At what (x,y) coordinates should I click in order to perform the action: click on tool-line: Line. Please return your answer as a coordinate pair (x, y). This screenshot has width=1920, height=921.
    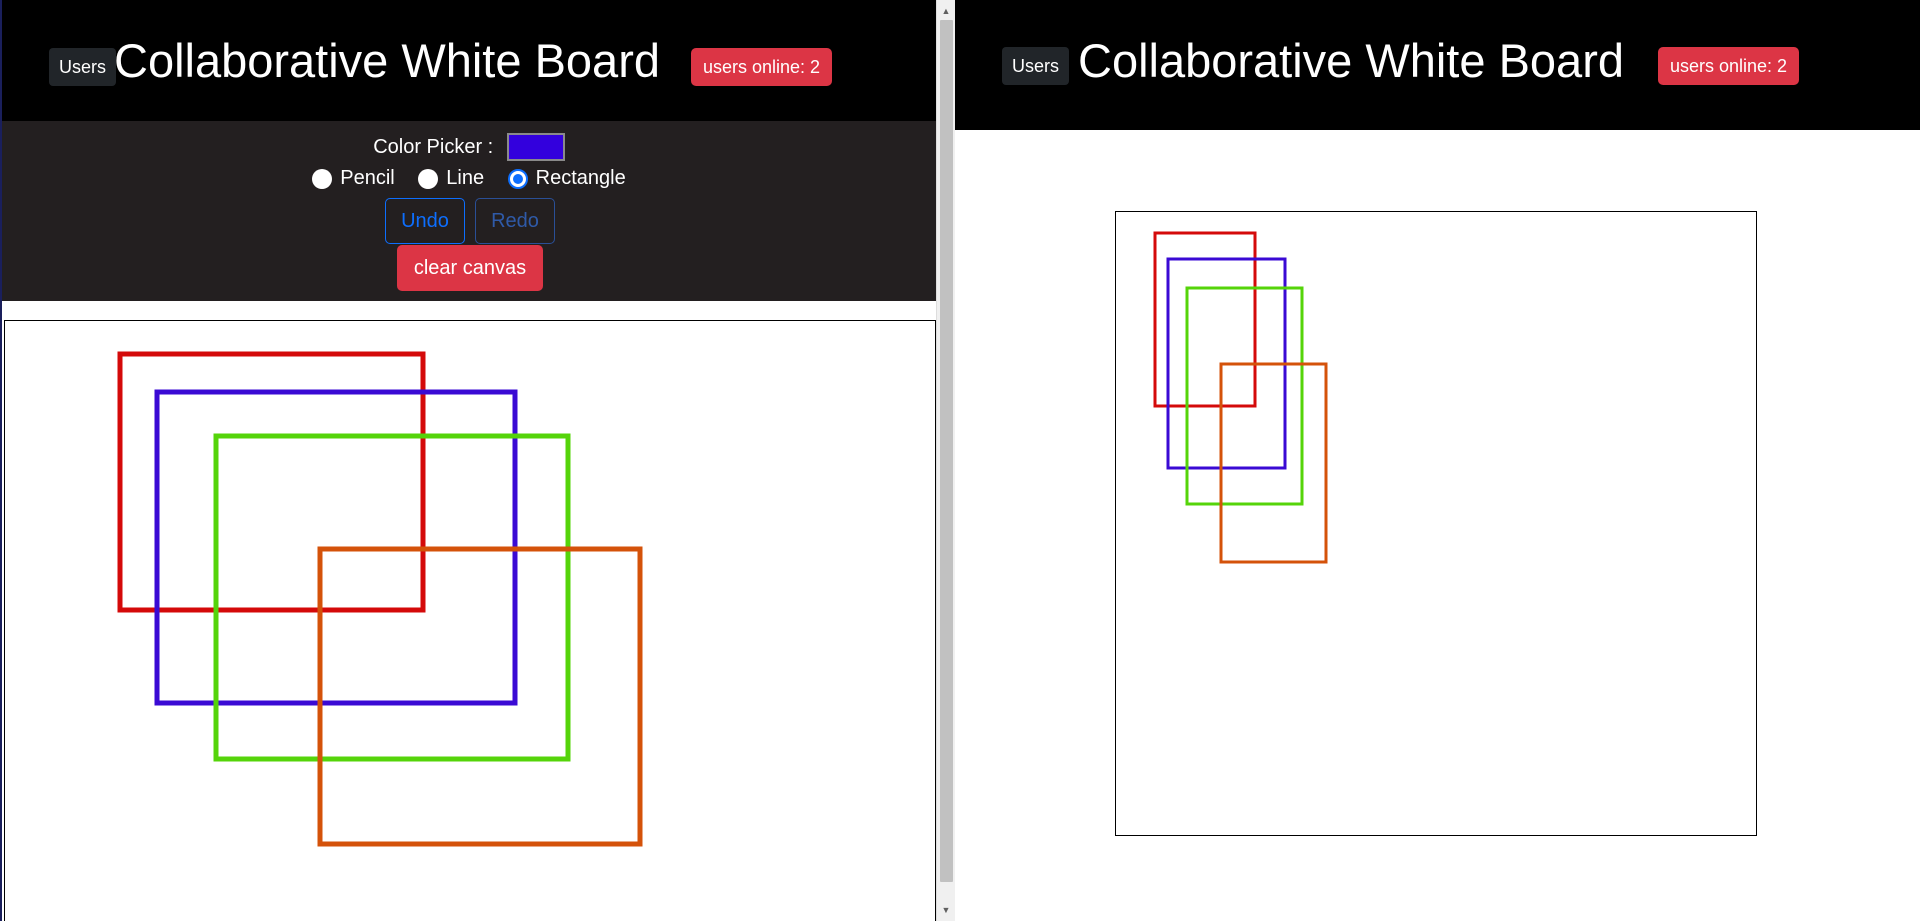
    Looking at the image, I should click on (451, 178).